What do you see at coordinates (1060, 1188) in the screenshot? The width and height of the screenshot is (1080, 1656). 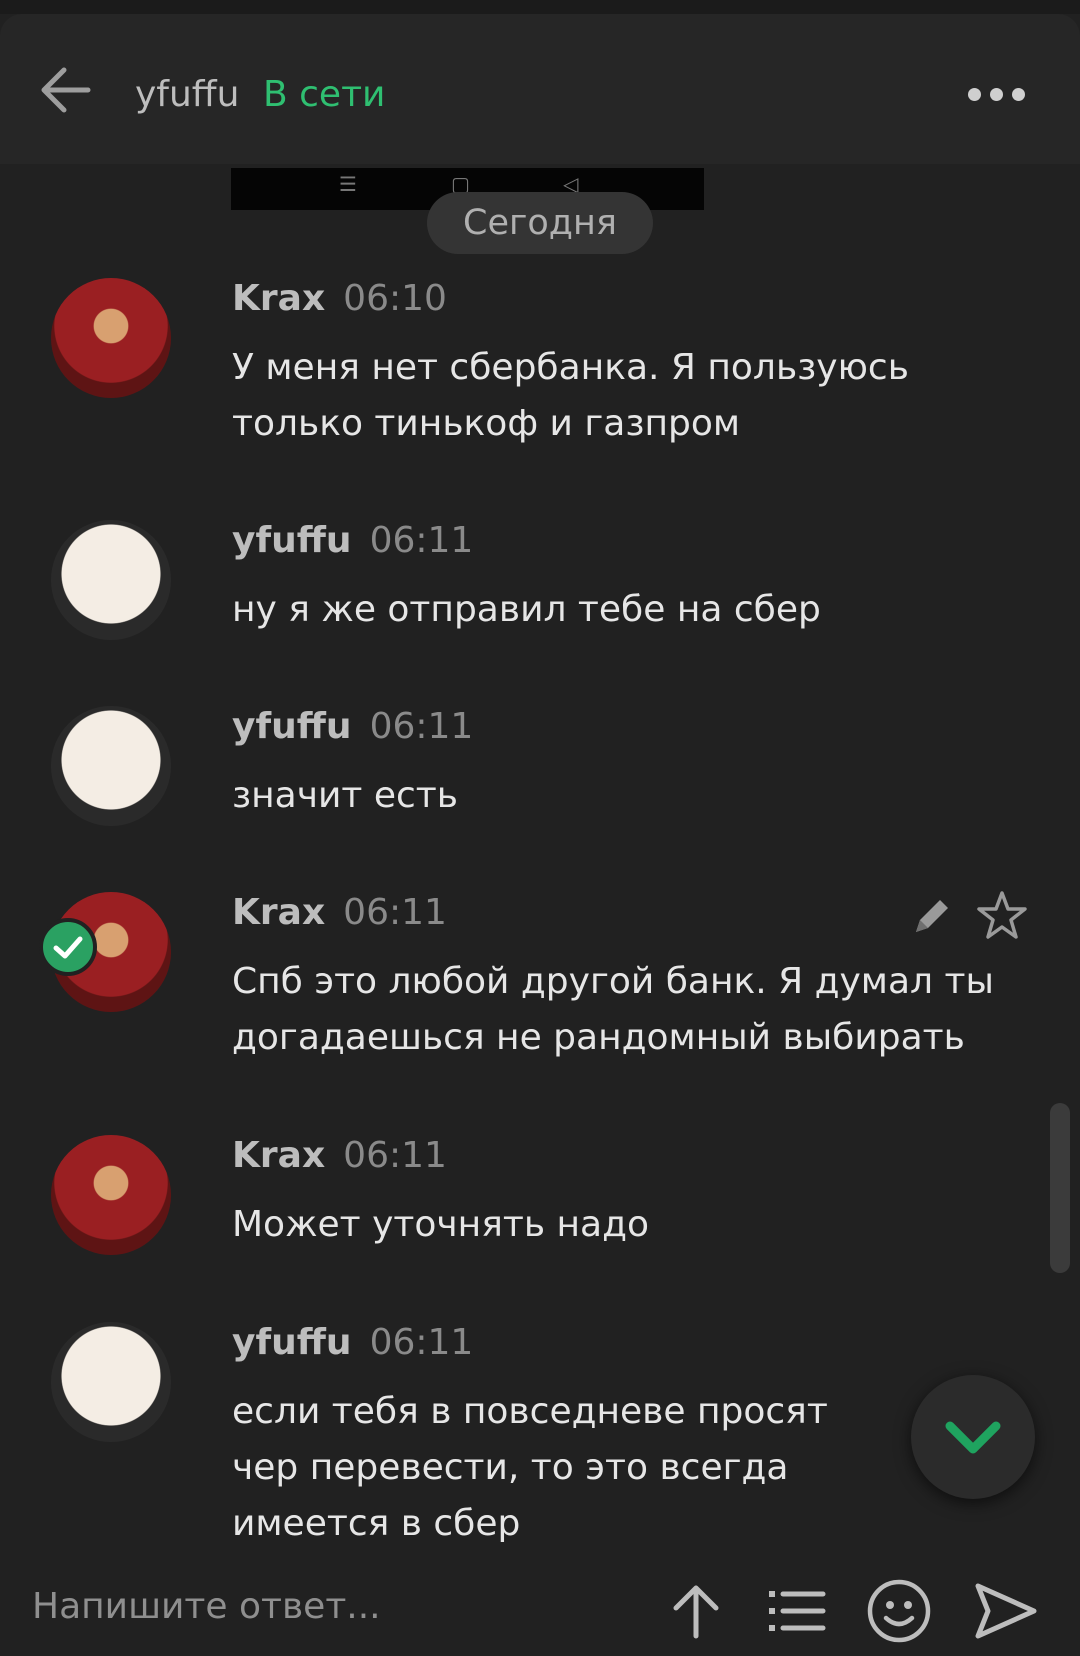 I see `scrollbar` at bounding box center [1060, 1188].